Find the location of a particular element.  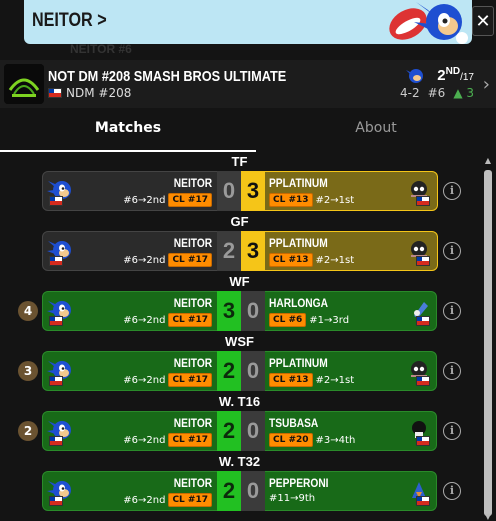

seed: #6 is located at coordinates (436, 93).